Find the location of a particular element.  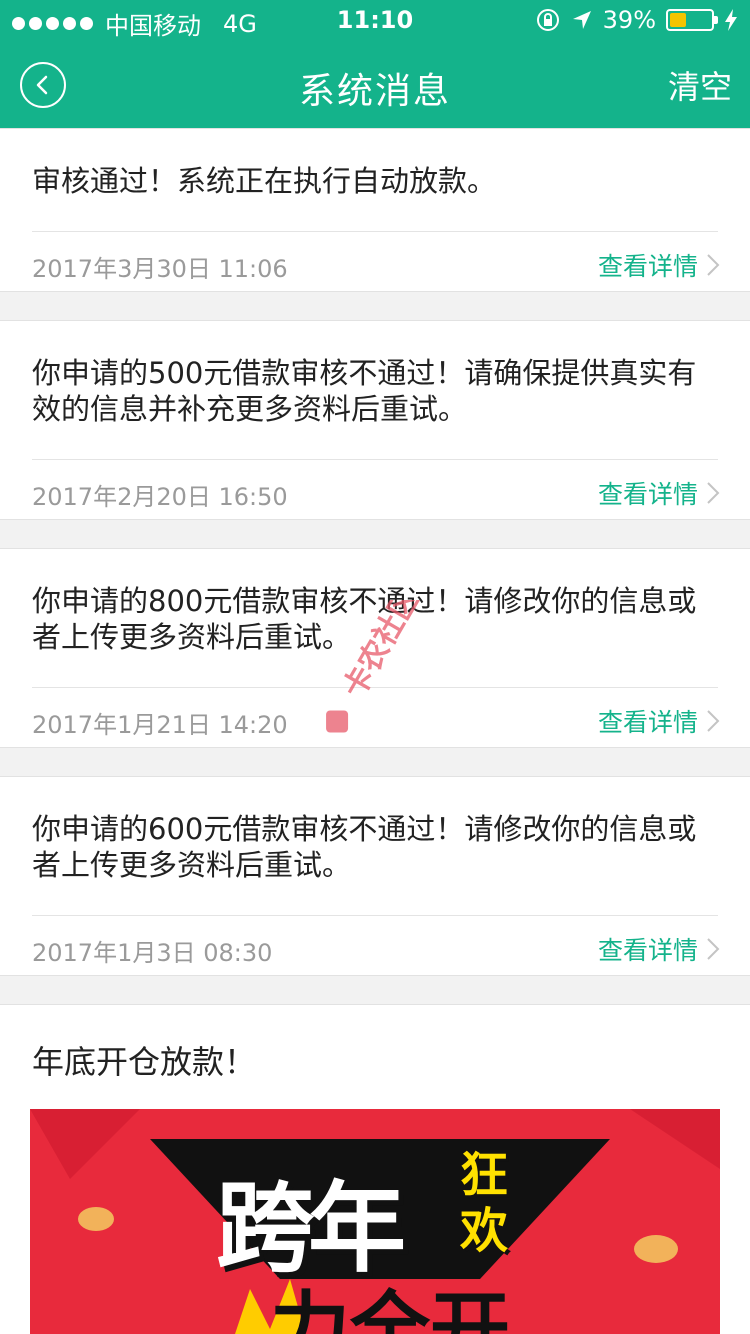

svg-text: 卡农社区 is located at coordinates (382, 652).